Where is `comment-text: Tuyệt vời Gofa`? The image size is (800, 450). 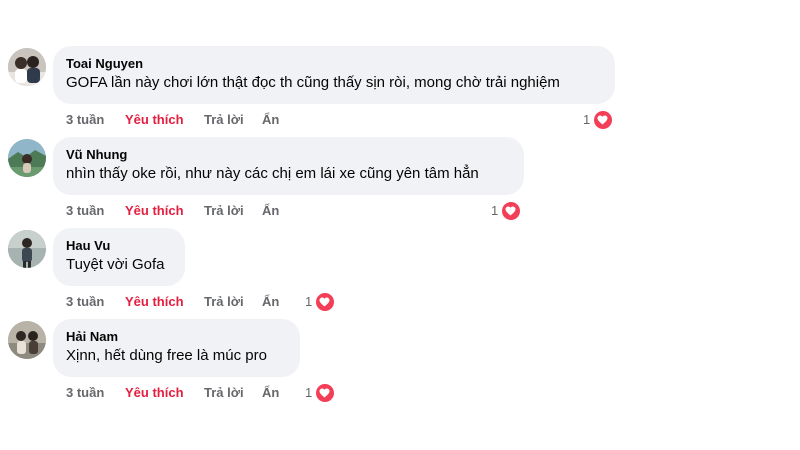
comment-text: Tuyệt vời Gofa is located at coordinates (115, 264).